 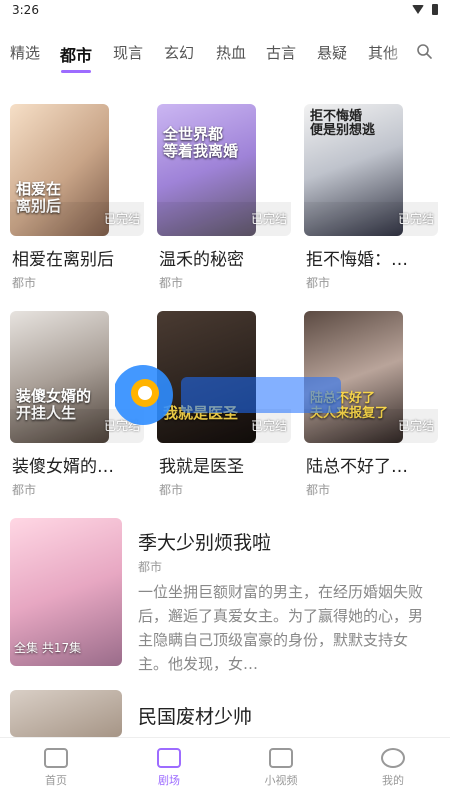 I want to click on nav-short-video: 小视频, so click(x=281, y=763).